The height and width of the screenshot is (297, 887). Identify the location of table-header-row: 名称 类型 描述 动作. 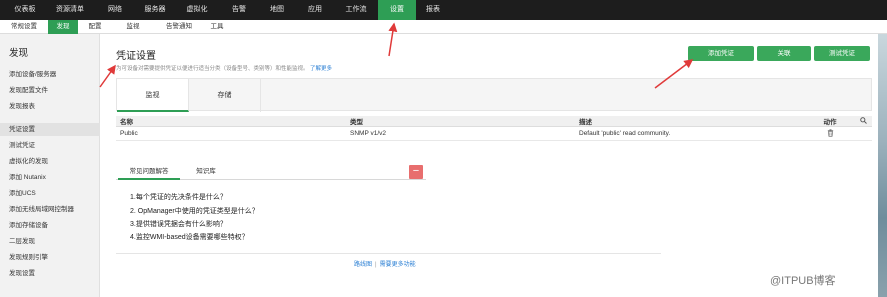
(494, 121).